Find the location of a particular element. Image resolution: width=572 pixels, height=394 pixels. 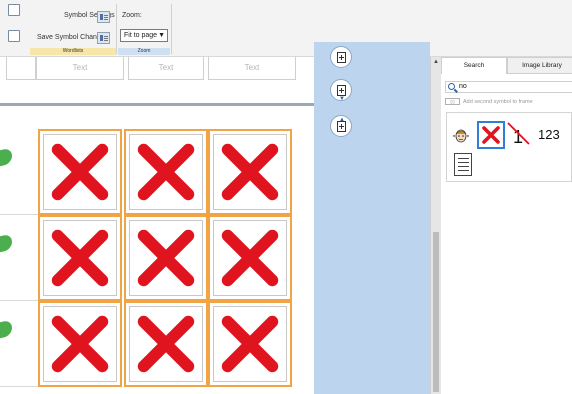

panel-tabs: Search Image Library is located at coordinates (506, 65).